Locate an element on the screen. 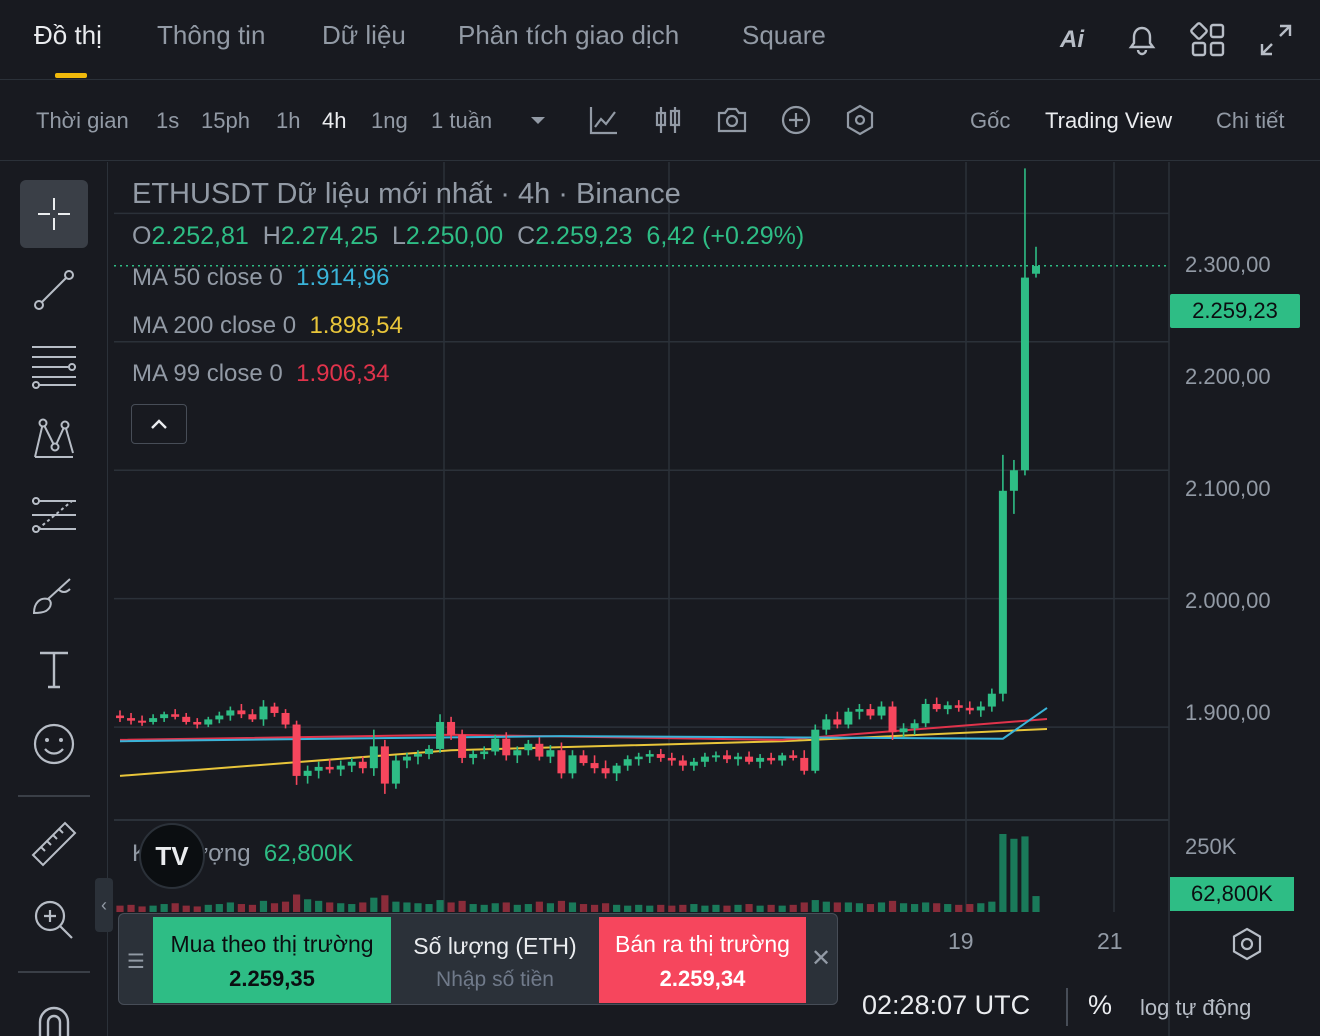 The width and height of the screenshot is (1320, 1036). fibonacci-tool is located at coordinates (54, 516).